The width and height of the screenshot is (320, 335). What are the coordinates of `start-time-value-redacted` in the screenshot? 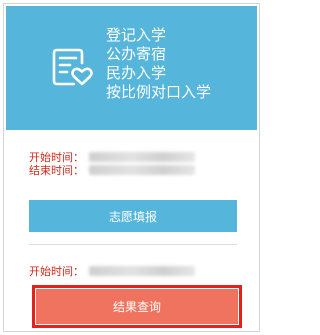 It's located at (142, 157).